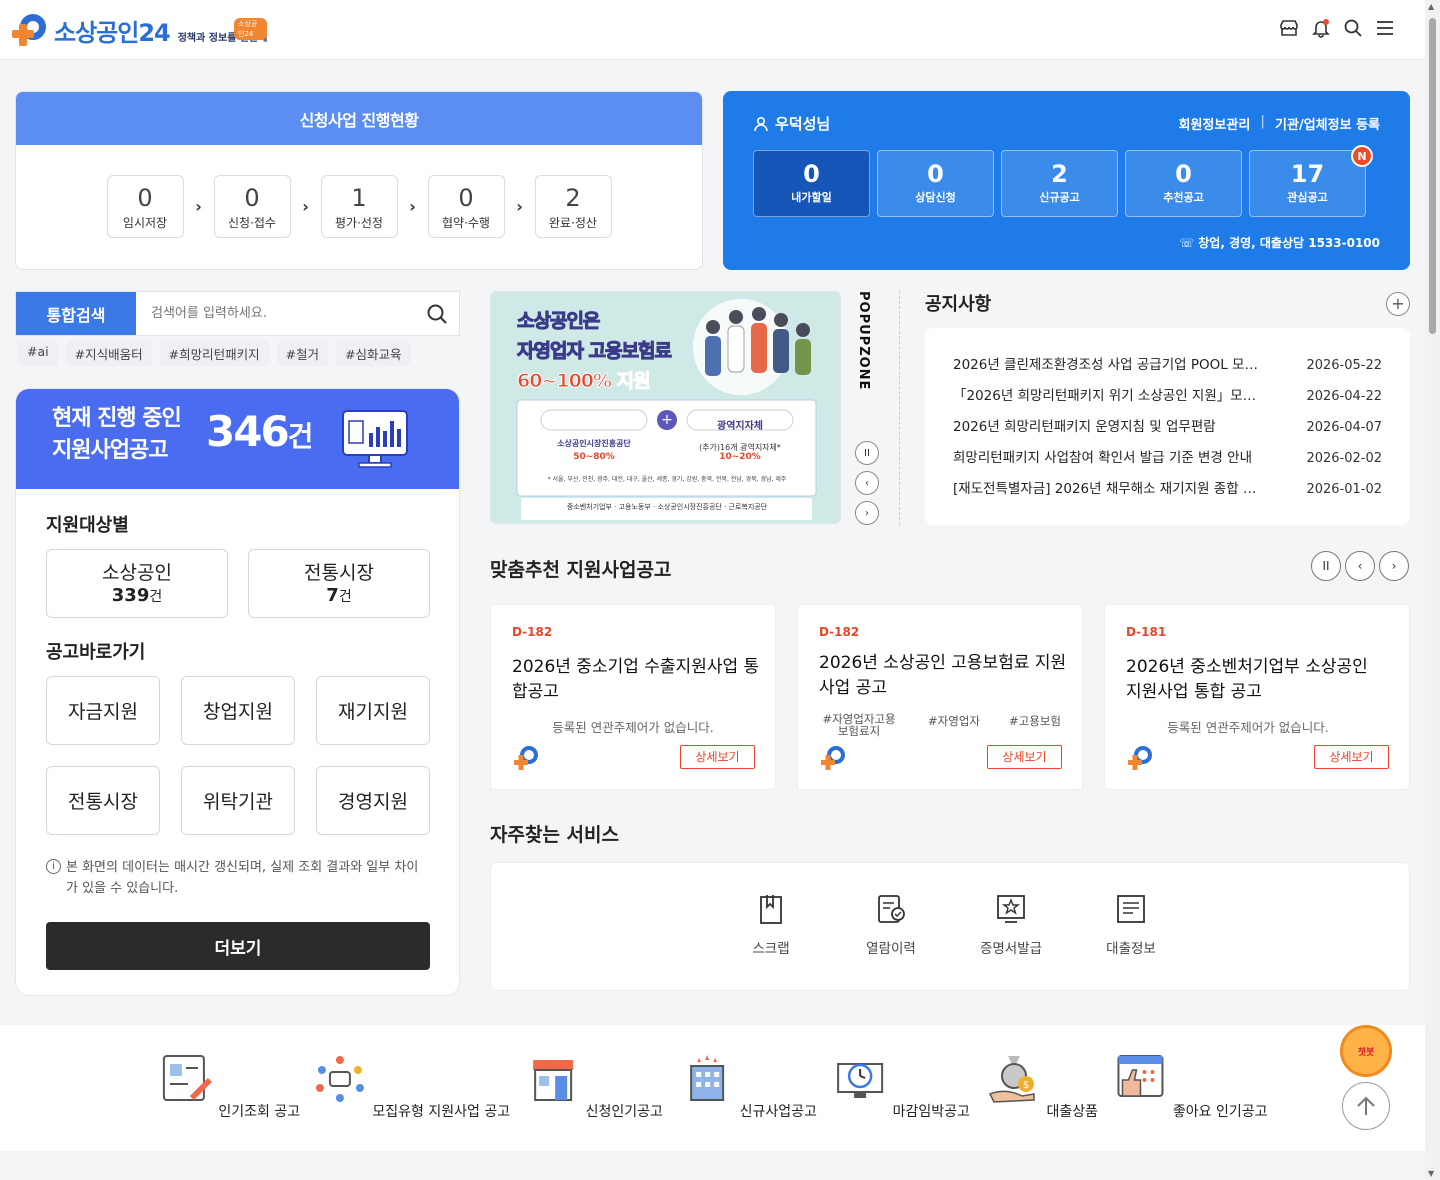  What do you see at coordinates (252, 206) in the screenshot?
I see `progress-step: 0 신청·접수` at bounding box center [252, 206].